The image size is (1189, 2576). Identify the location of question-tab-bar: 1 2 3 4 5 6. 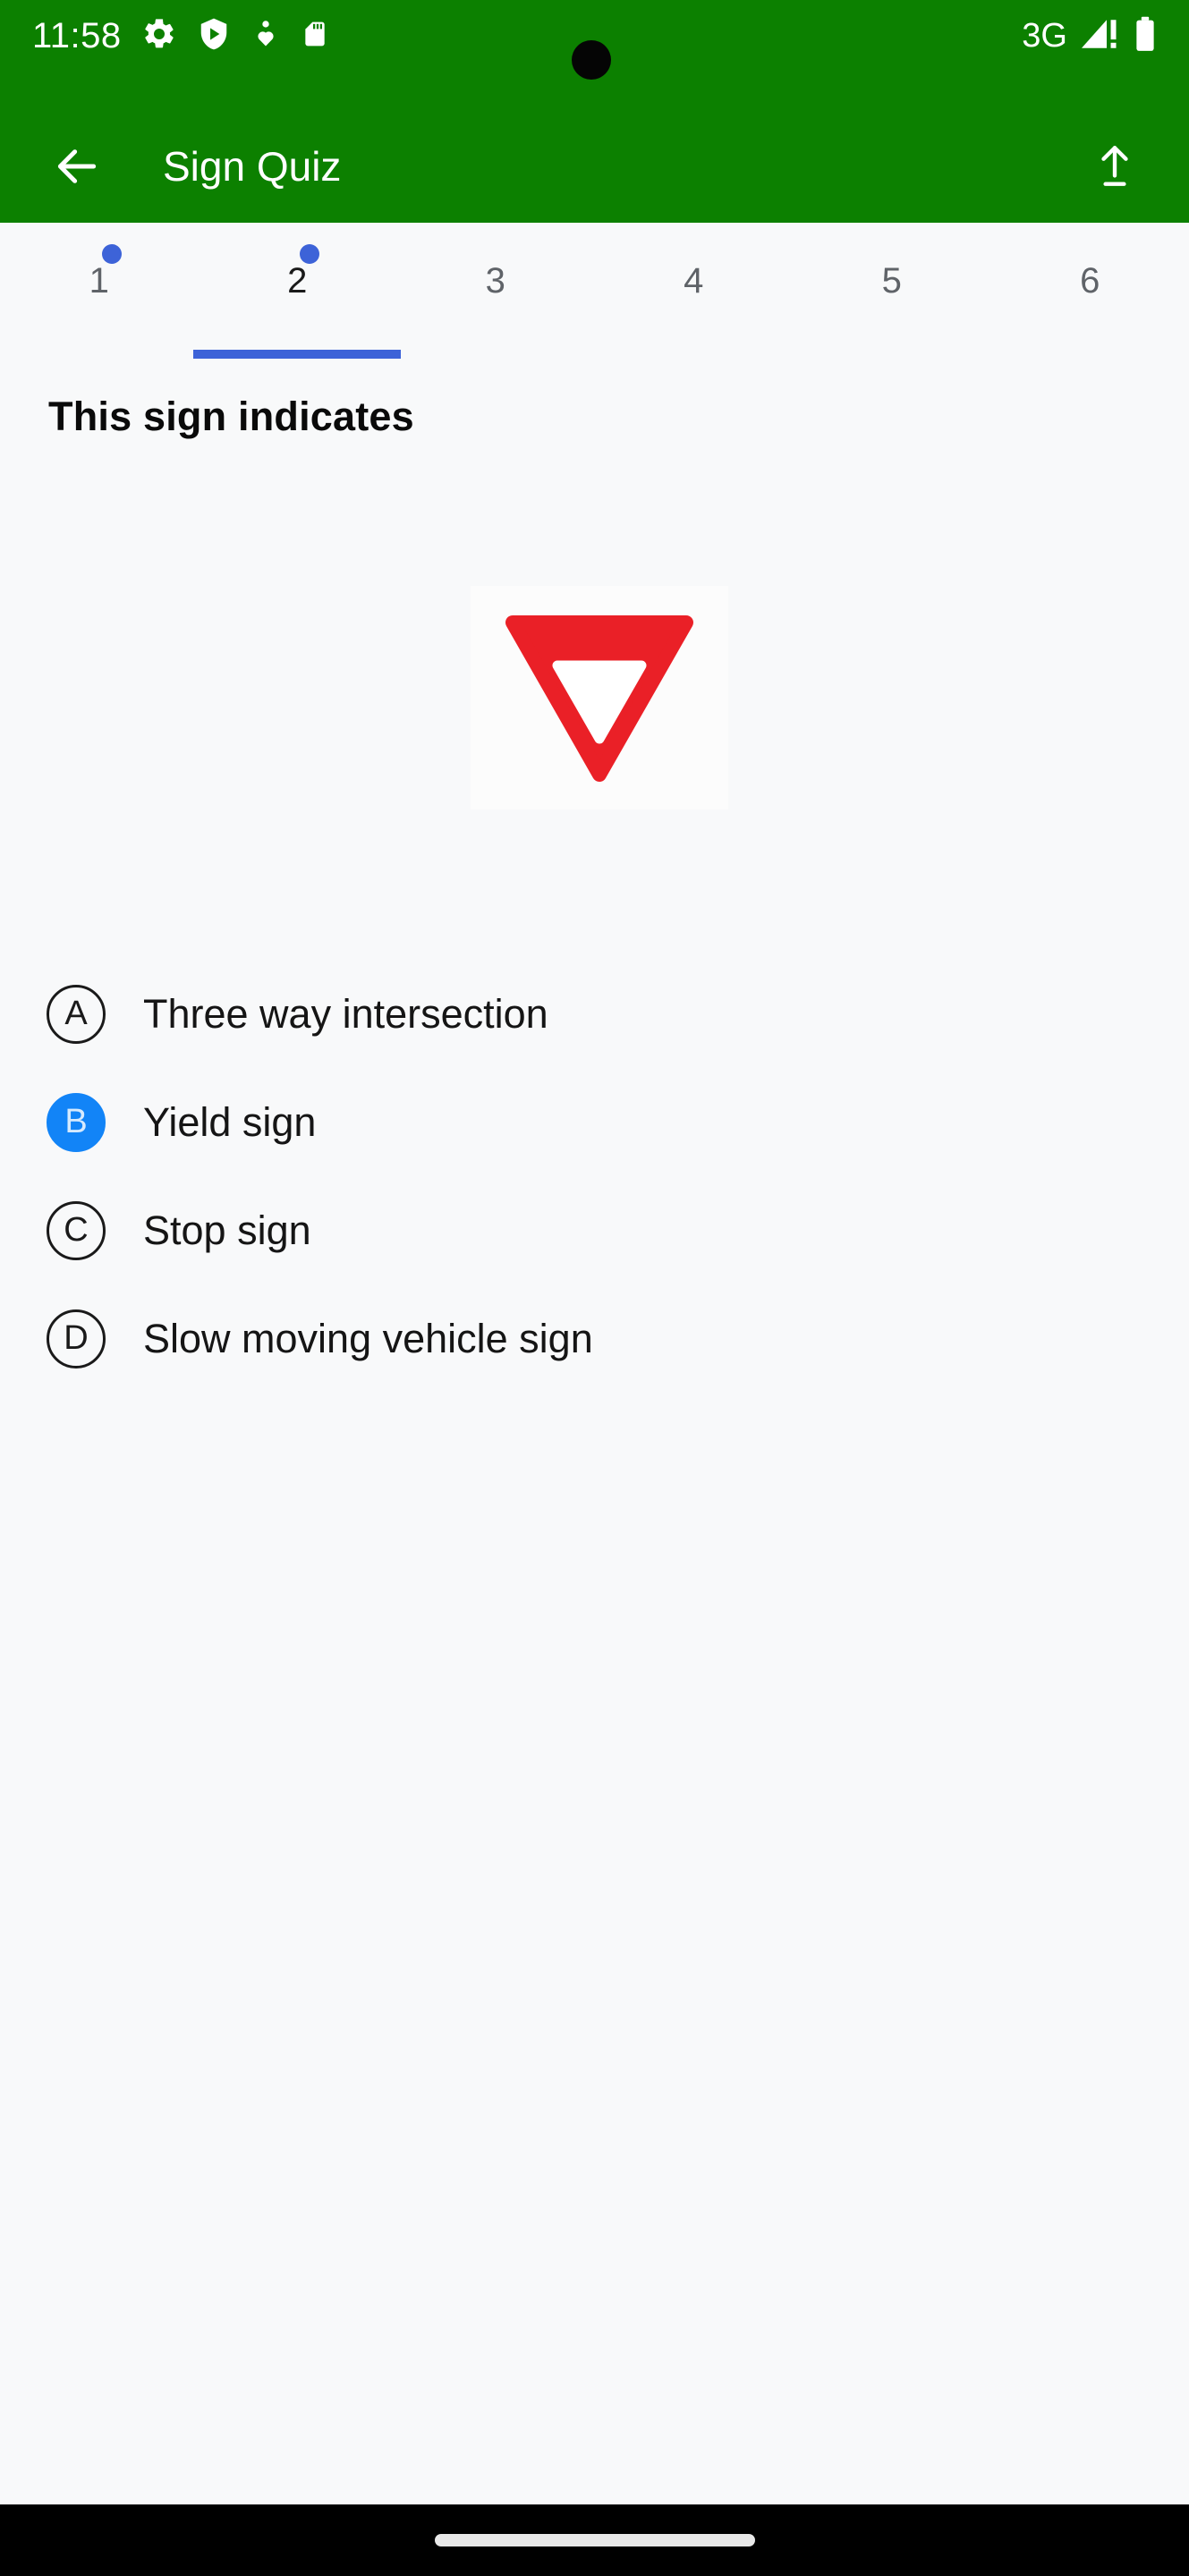
(594, 291).